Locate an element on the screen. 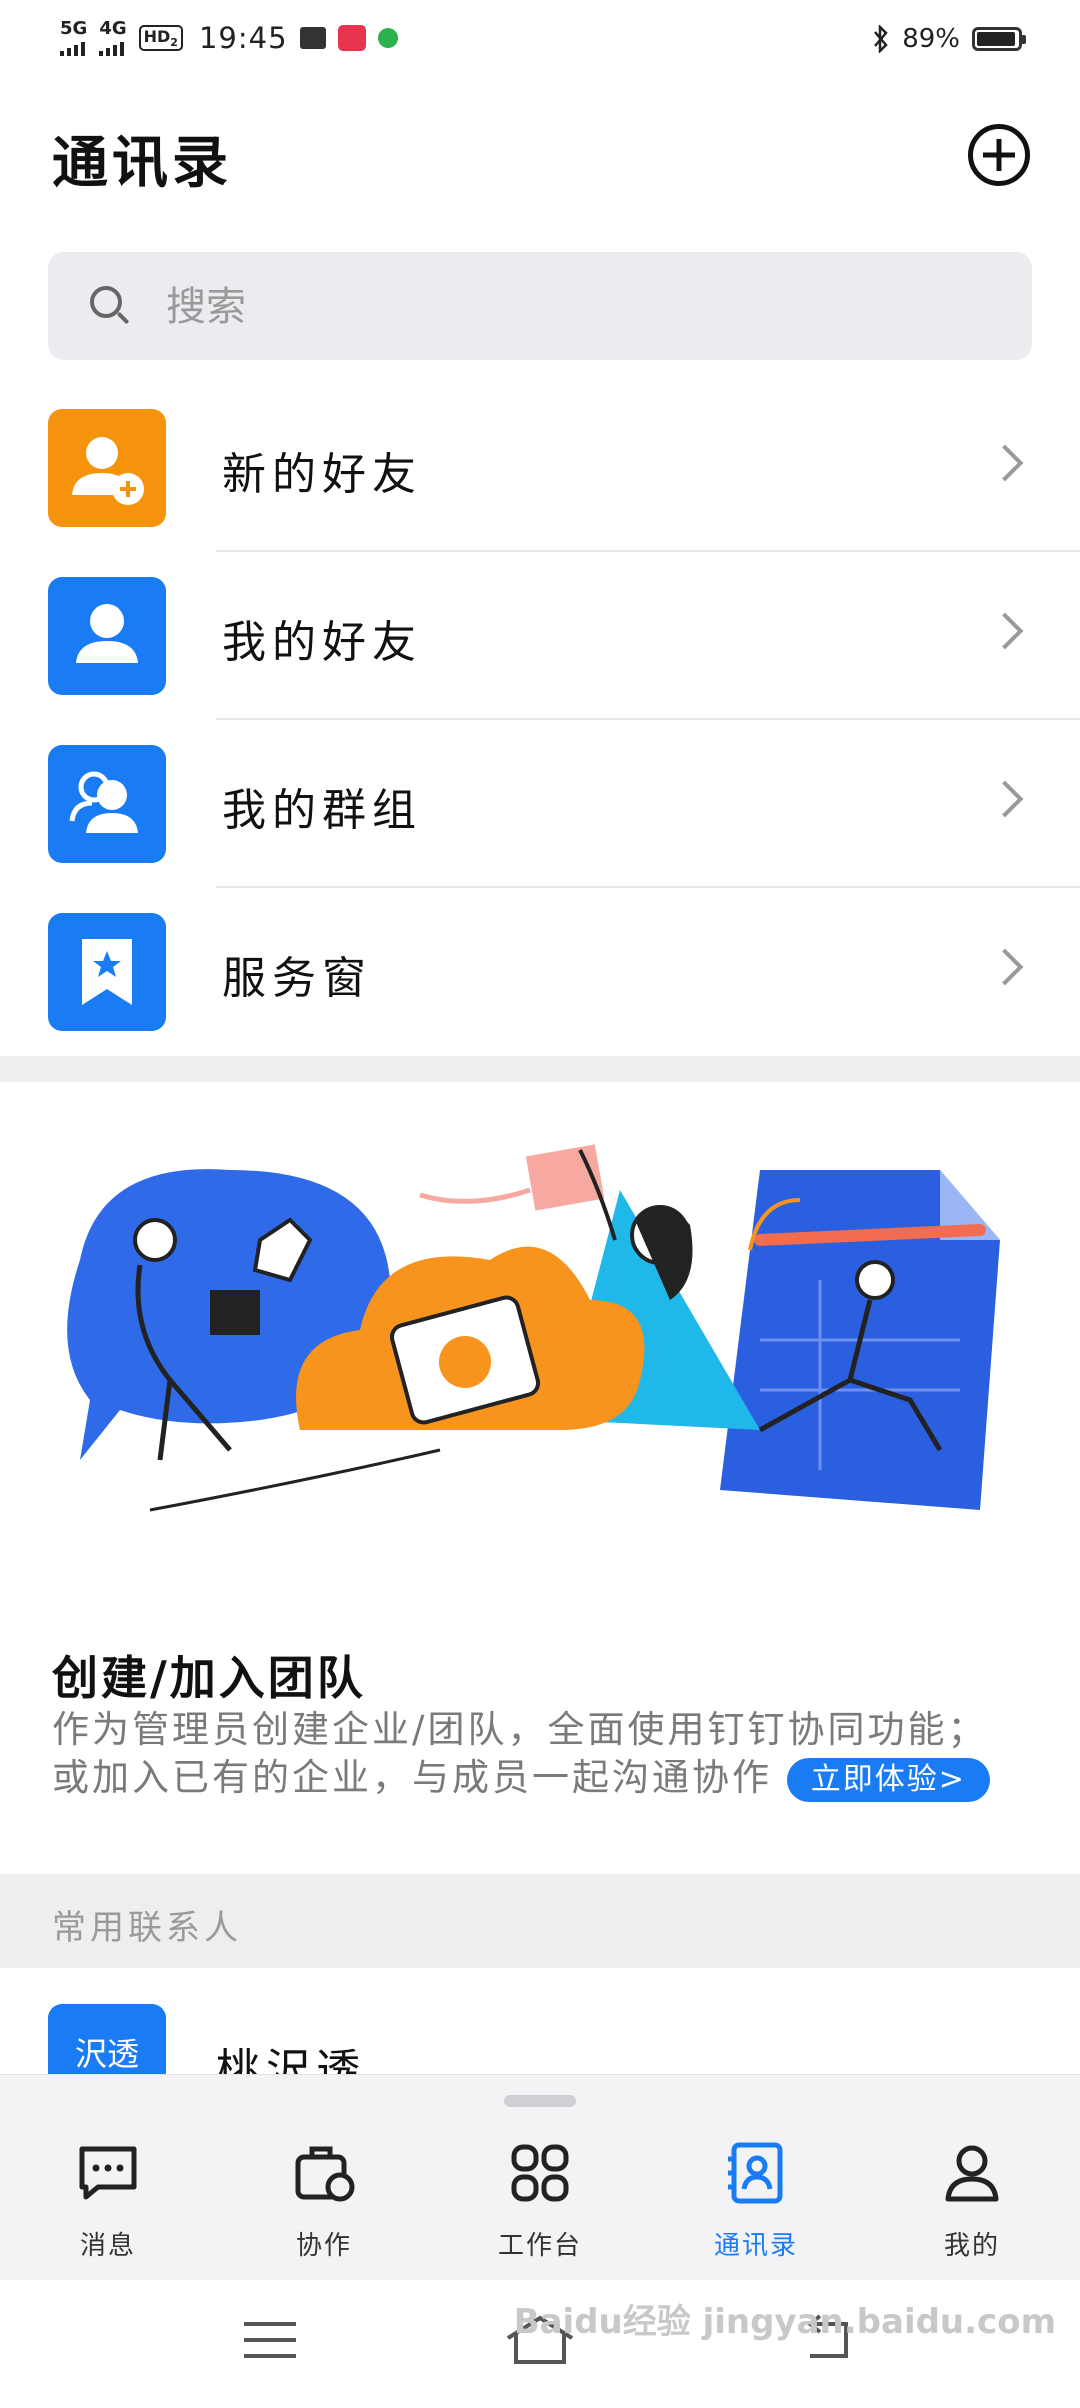 Image resolution: width=1080 pixels, height=2408 pixels. hd-sub-label: 2 is located at coordinates (174, 43).